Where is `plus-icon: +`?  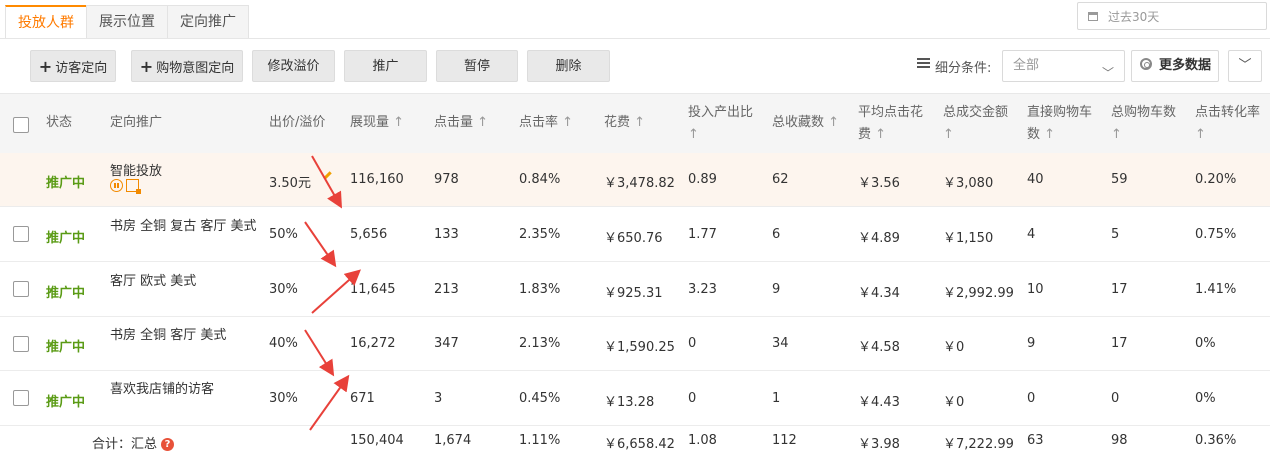
plus-icon: + is located at coordinates (146, 66).